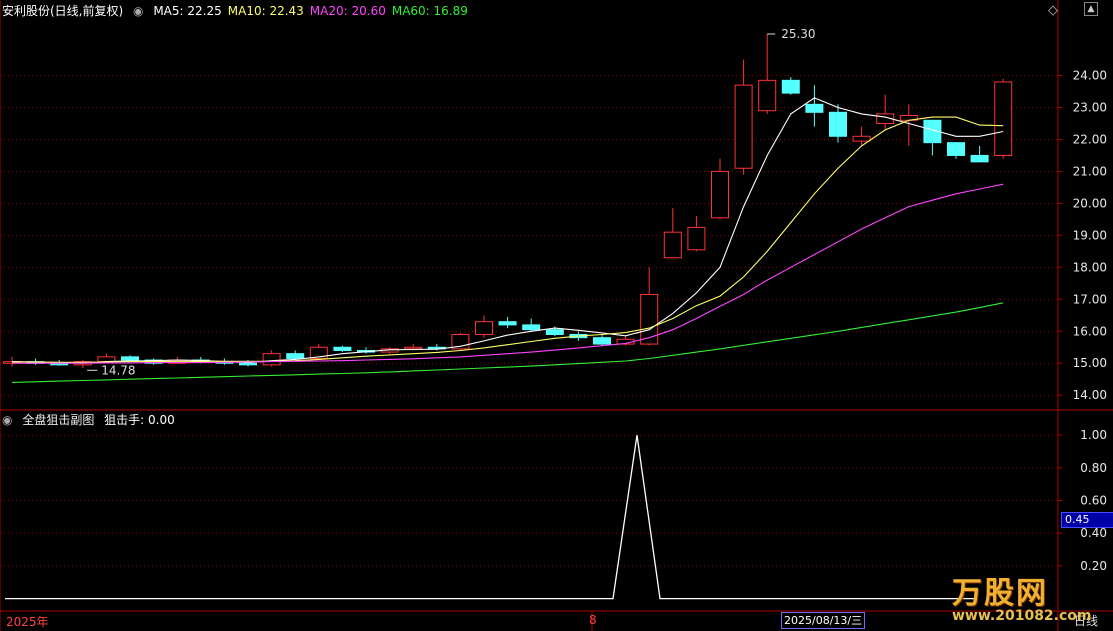  I want to click on ma-line-ma60, so click(507, 342).